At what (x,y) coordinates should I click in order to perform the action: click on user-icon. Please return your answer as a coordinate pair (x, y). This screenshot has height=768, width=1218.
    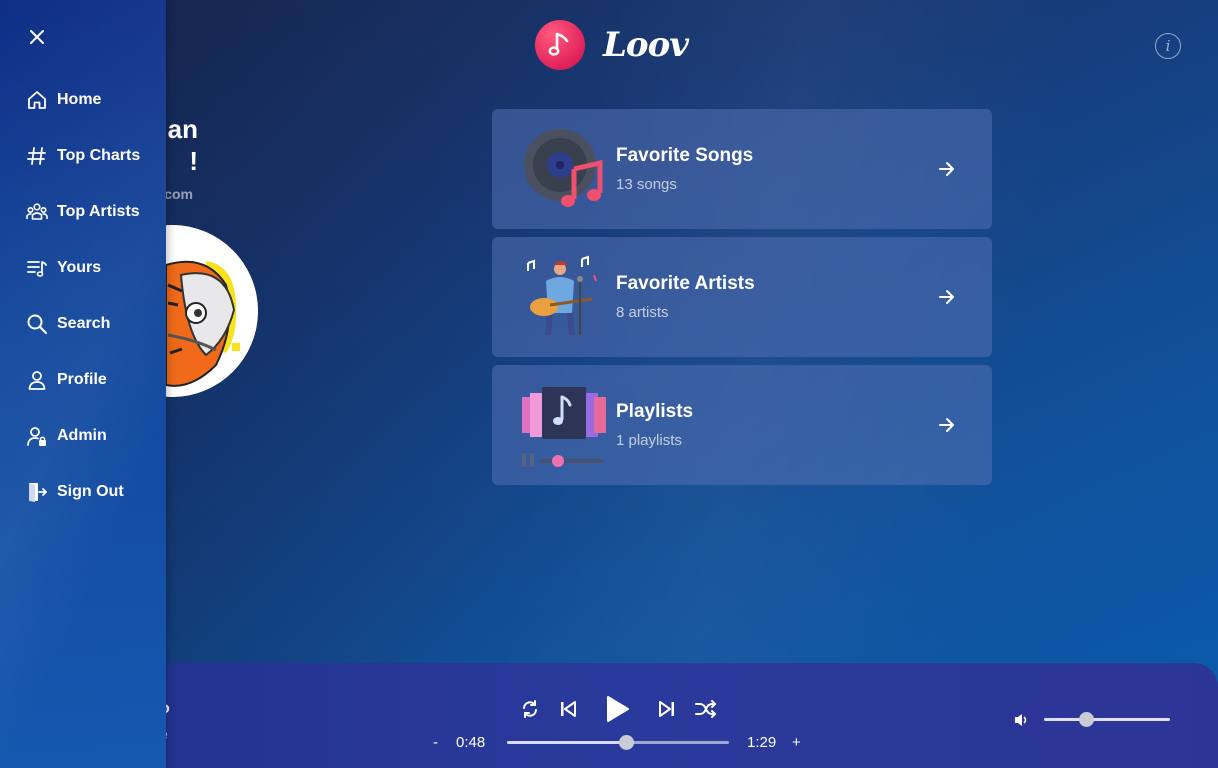
    Looking at the image, I should click on (37, 380).